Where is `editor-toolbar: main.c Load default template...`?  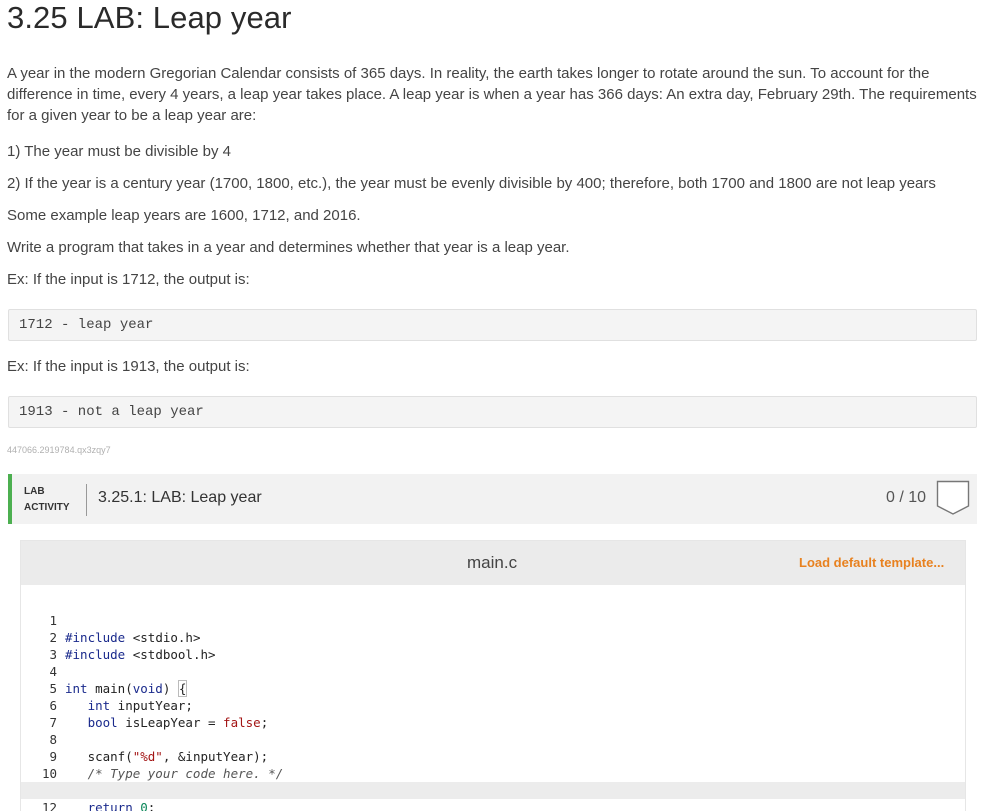 editor-toolbar: main.c Load default template... is located at coordinates (493, 563).